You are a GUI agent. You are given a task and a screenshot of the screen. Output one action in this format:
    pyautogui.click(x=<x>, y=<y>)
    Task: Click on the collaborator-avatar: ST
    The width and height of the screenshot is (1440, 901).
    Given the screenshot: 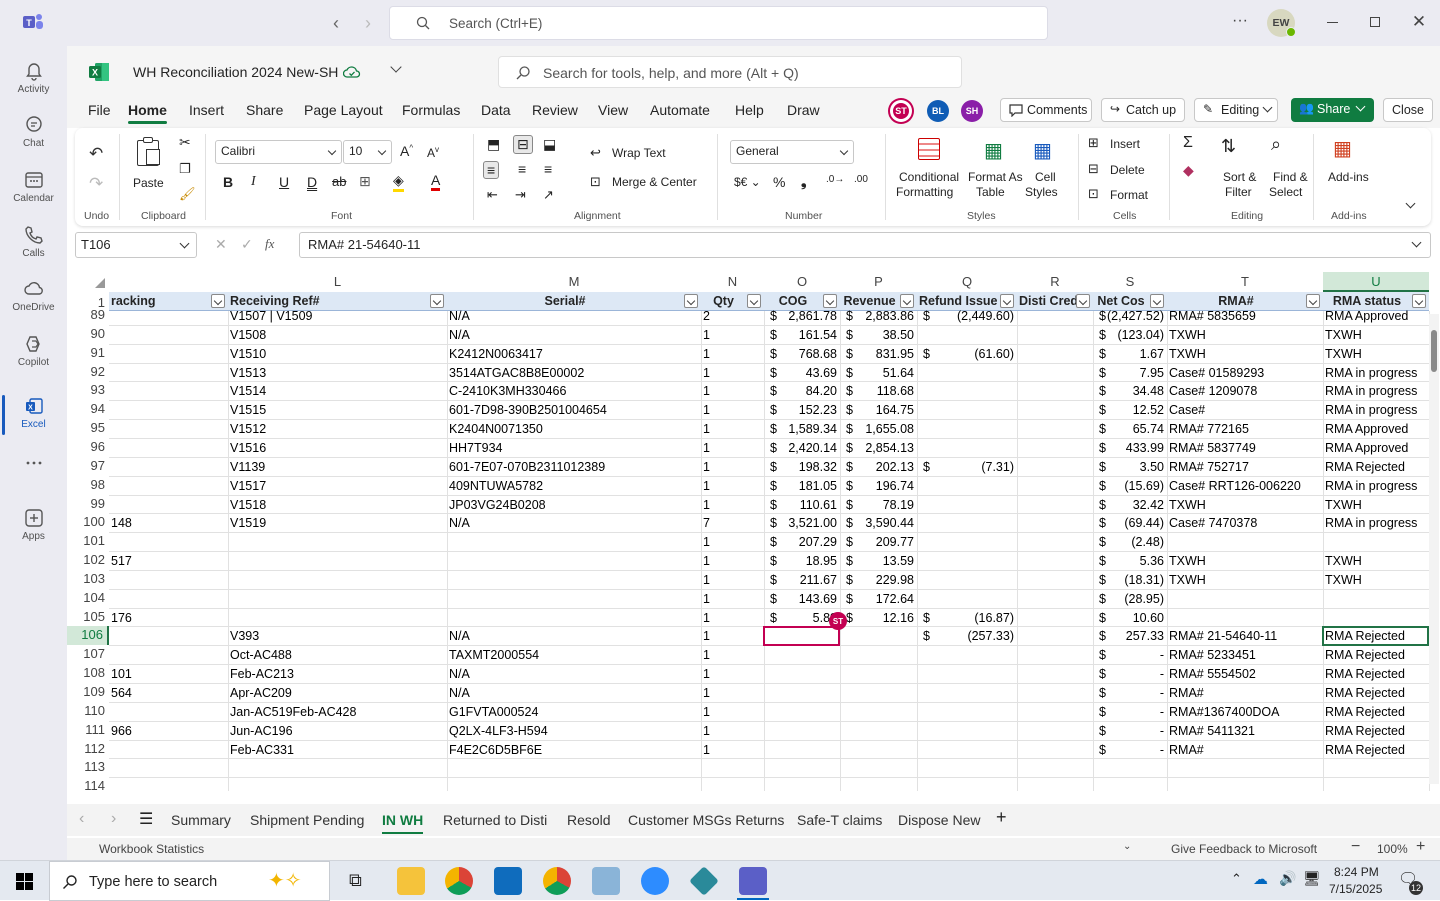 What is the action you would take?
    pyautogui.click(x=901, y=111)
    